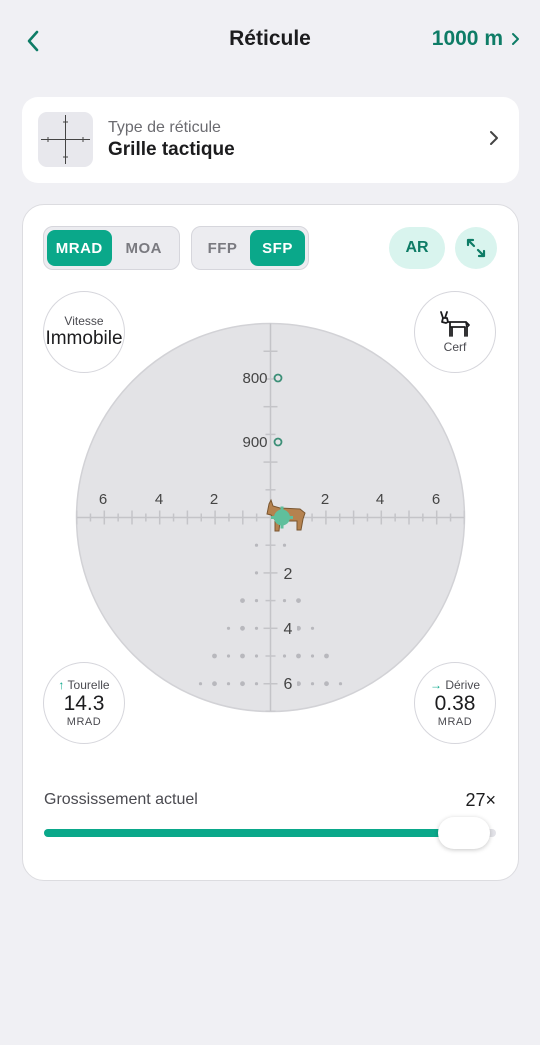 The image size is (540, 1045). I want to click on focal-plane-segmented-control: FFP SFP, so click(250, 248).